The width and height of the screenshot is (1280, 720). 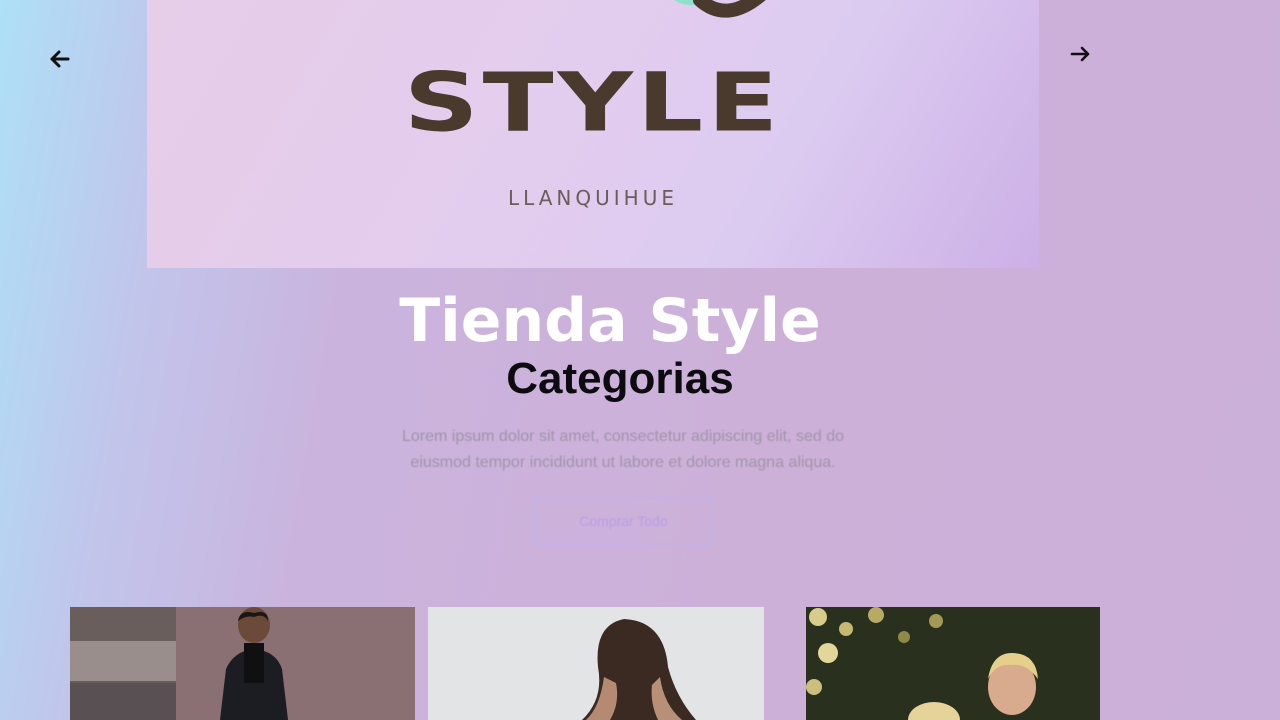 What do you see at coordinates (720, 9) in the screenshot?
I see `logo-emblem-icon` at bounding box center [720, 9].